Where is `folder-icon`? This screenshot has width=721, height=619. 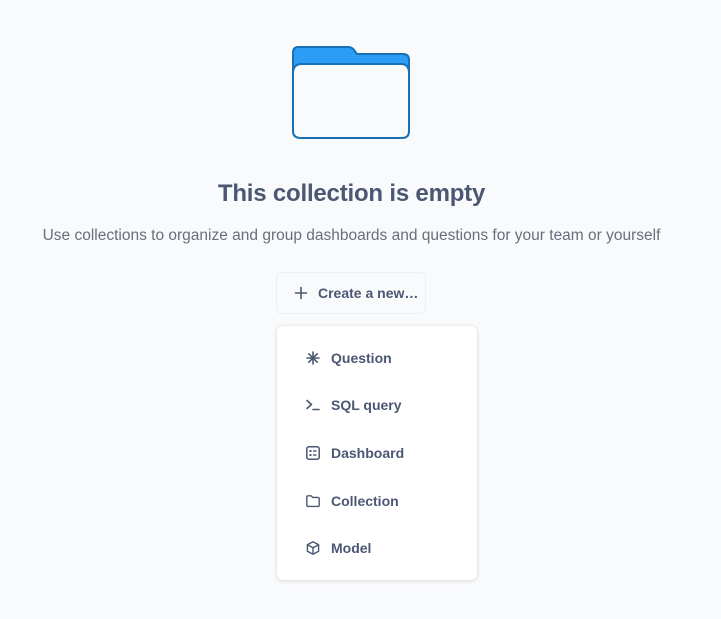 folder-icon is located at coordinates (313, 501).